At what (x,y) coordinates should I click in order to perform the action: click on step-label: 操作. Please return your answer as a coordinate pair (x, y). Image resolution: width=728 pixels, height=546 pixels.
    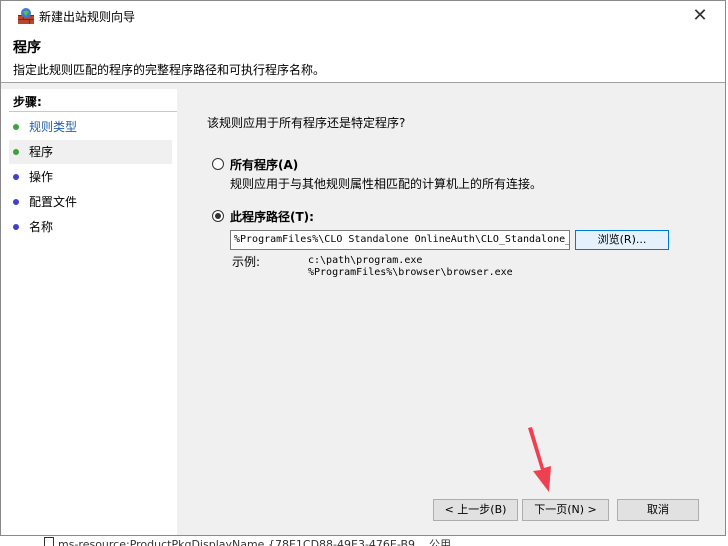
    Looking at the image, I should click on (41, 177).